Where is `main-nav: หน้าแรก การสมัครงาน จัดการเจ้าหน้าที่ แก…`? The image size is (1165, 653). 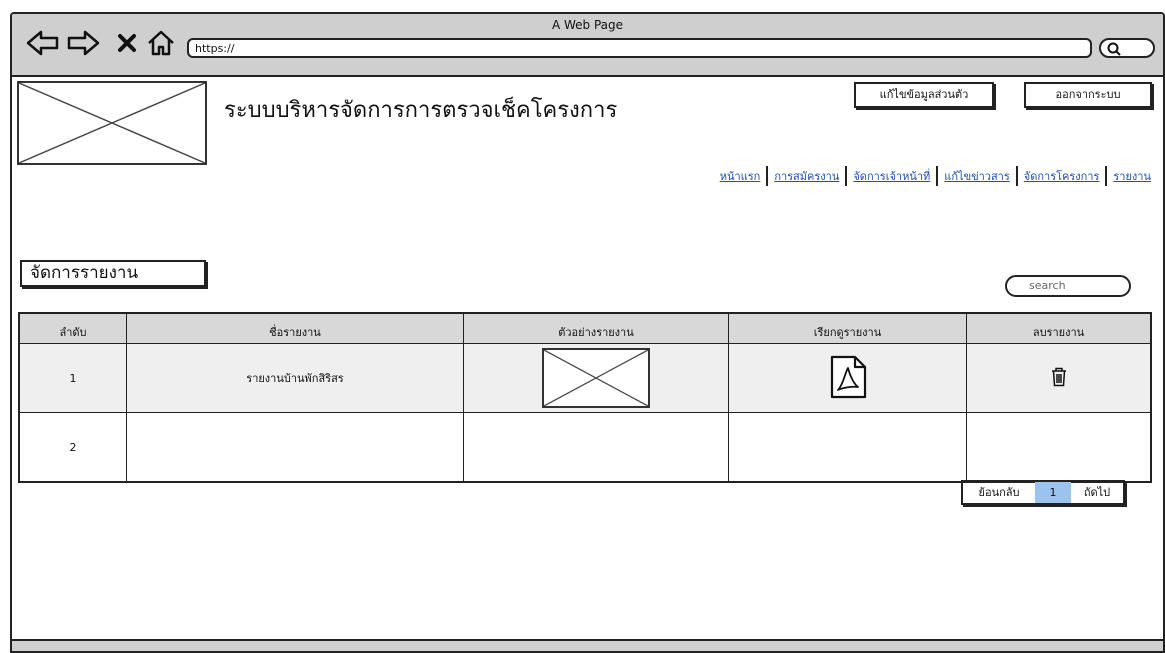
main-nav: หน้าแรก การสมัครงาน จัดการเจ้าหน้าที่ แก… is located at coordinates (935, 176).